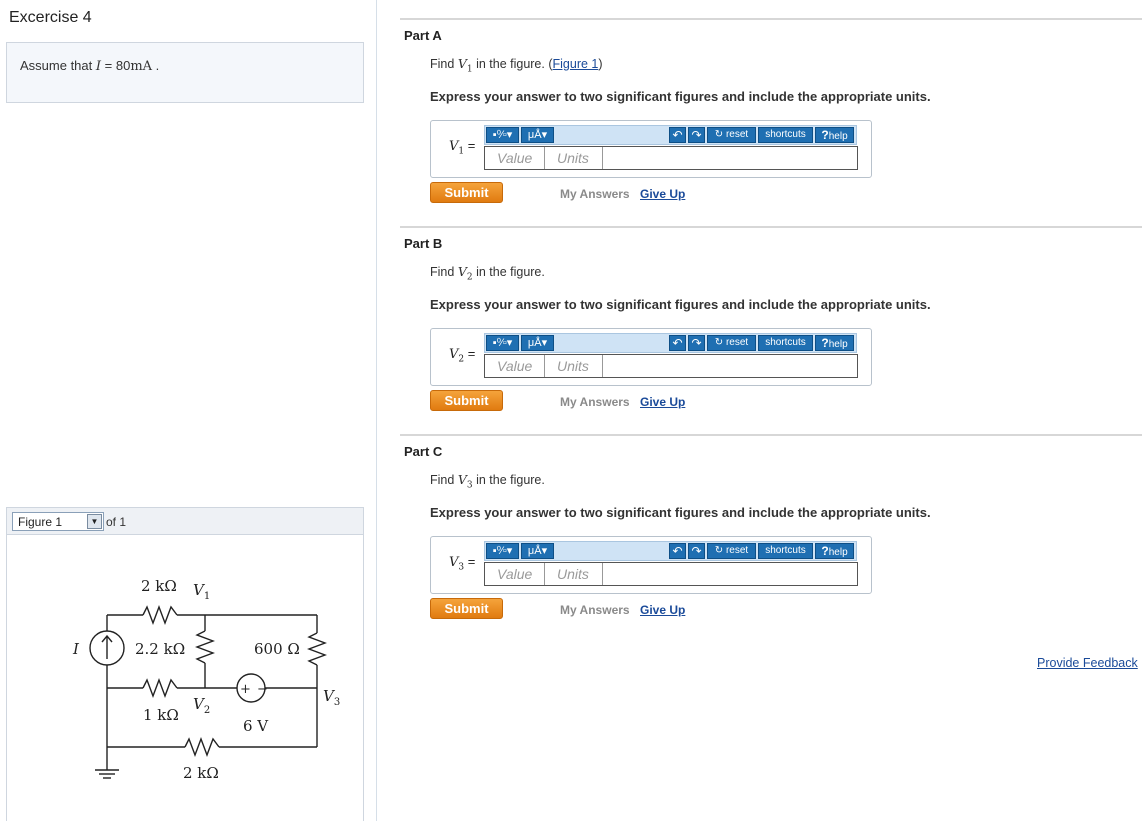  Describe the element at coordinates (157, 65) in the screenshot. I see `assume-suffix: .` at that location.